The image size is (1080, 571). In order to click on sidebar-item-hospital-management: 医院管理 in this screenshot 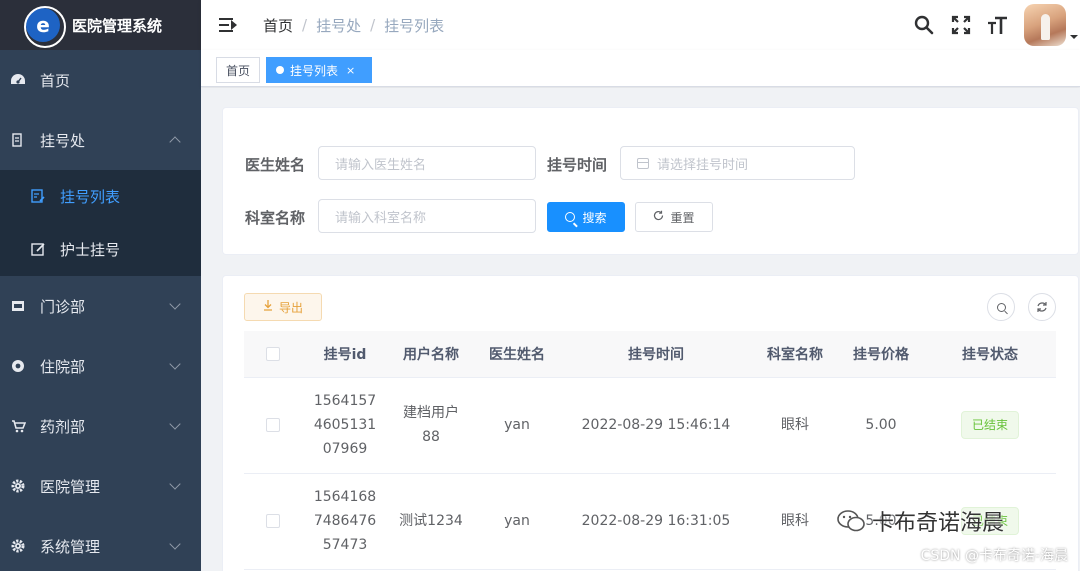, I will do `click(100, 486)`.